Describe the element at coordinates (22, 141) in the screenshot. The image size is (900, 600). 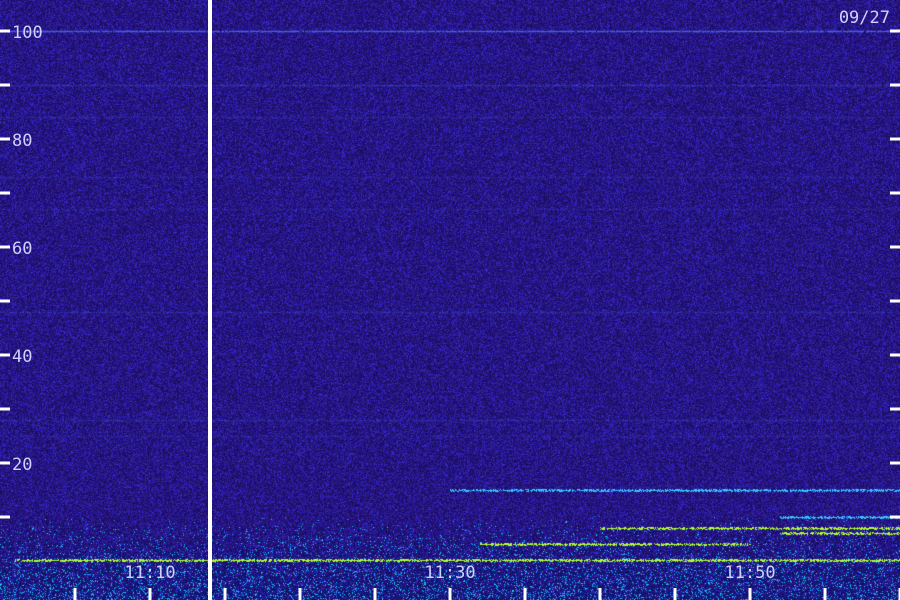
I see `y-tick-label-80: 80` at that location.